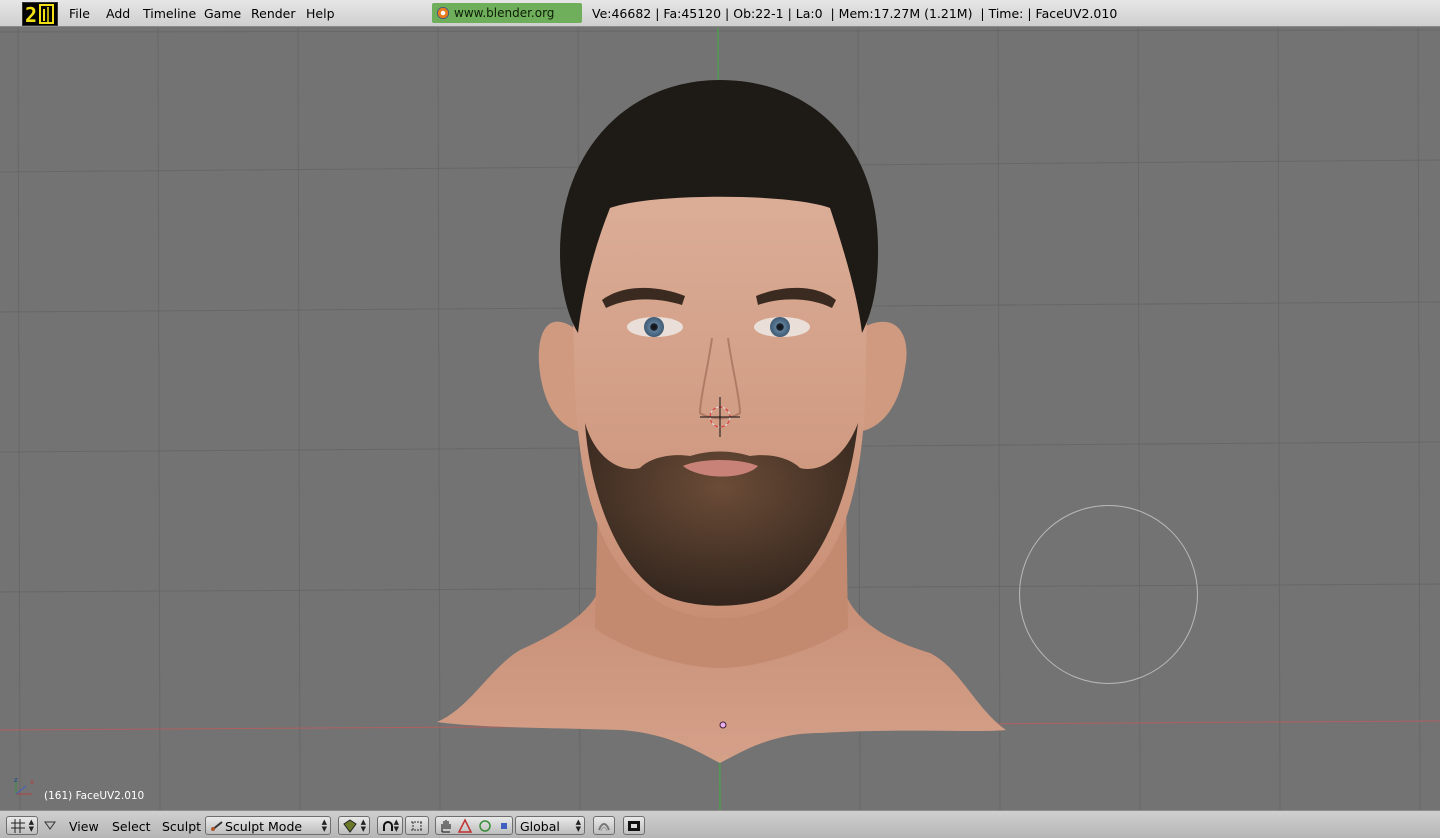 The height and width of the screenshot is (838, 1440). I want to click on svg-text: z, so click(16, 780).